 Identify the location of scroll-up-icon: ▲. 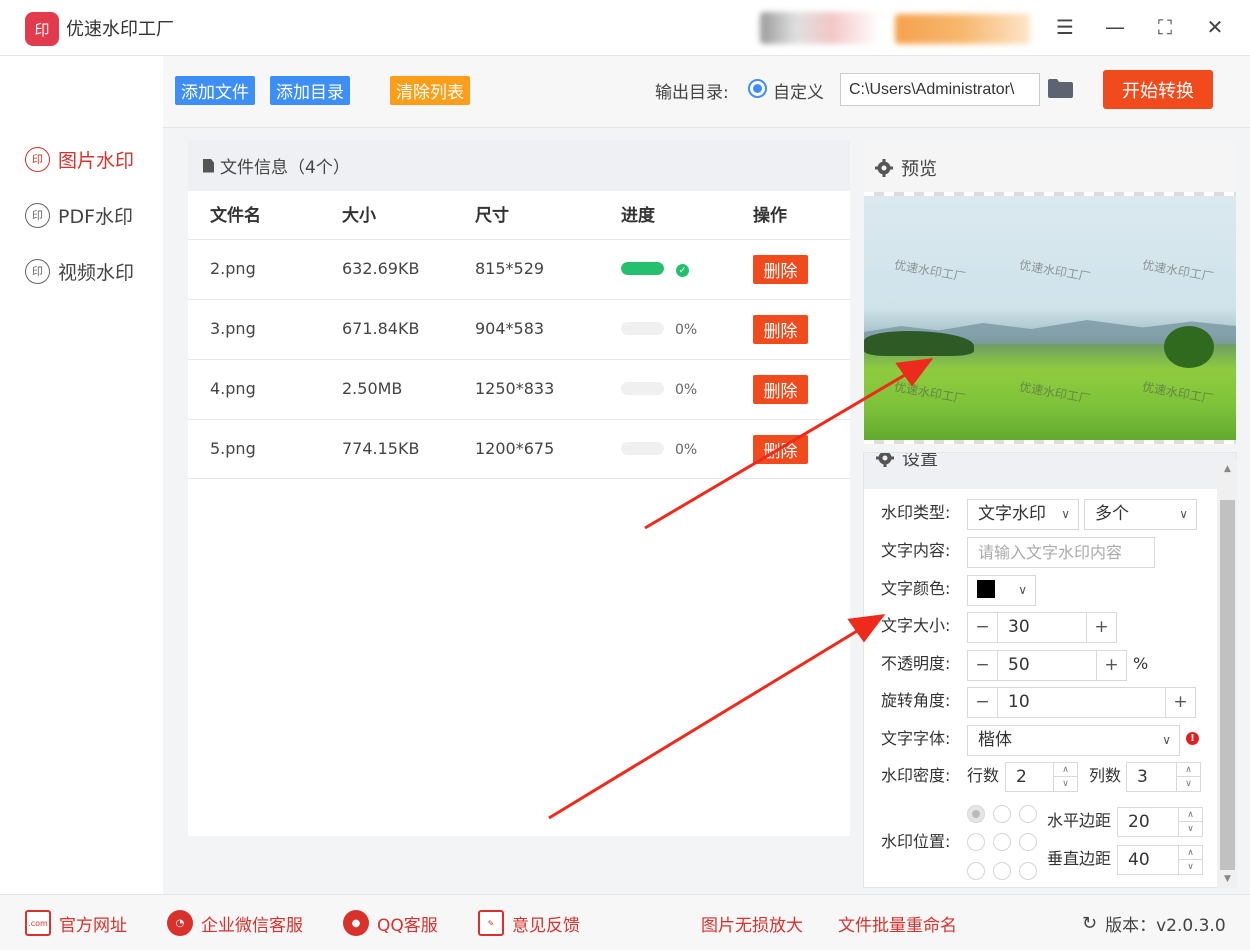
(1227, 469).